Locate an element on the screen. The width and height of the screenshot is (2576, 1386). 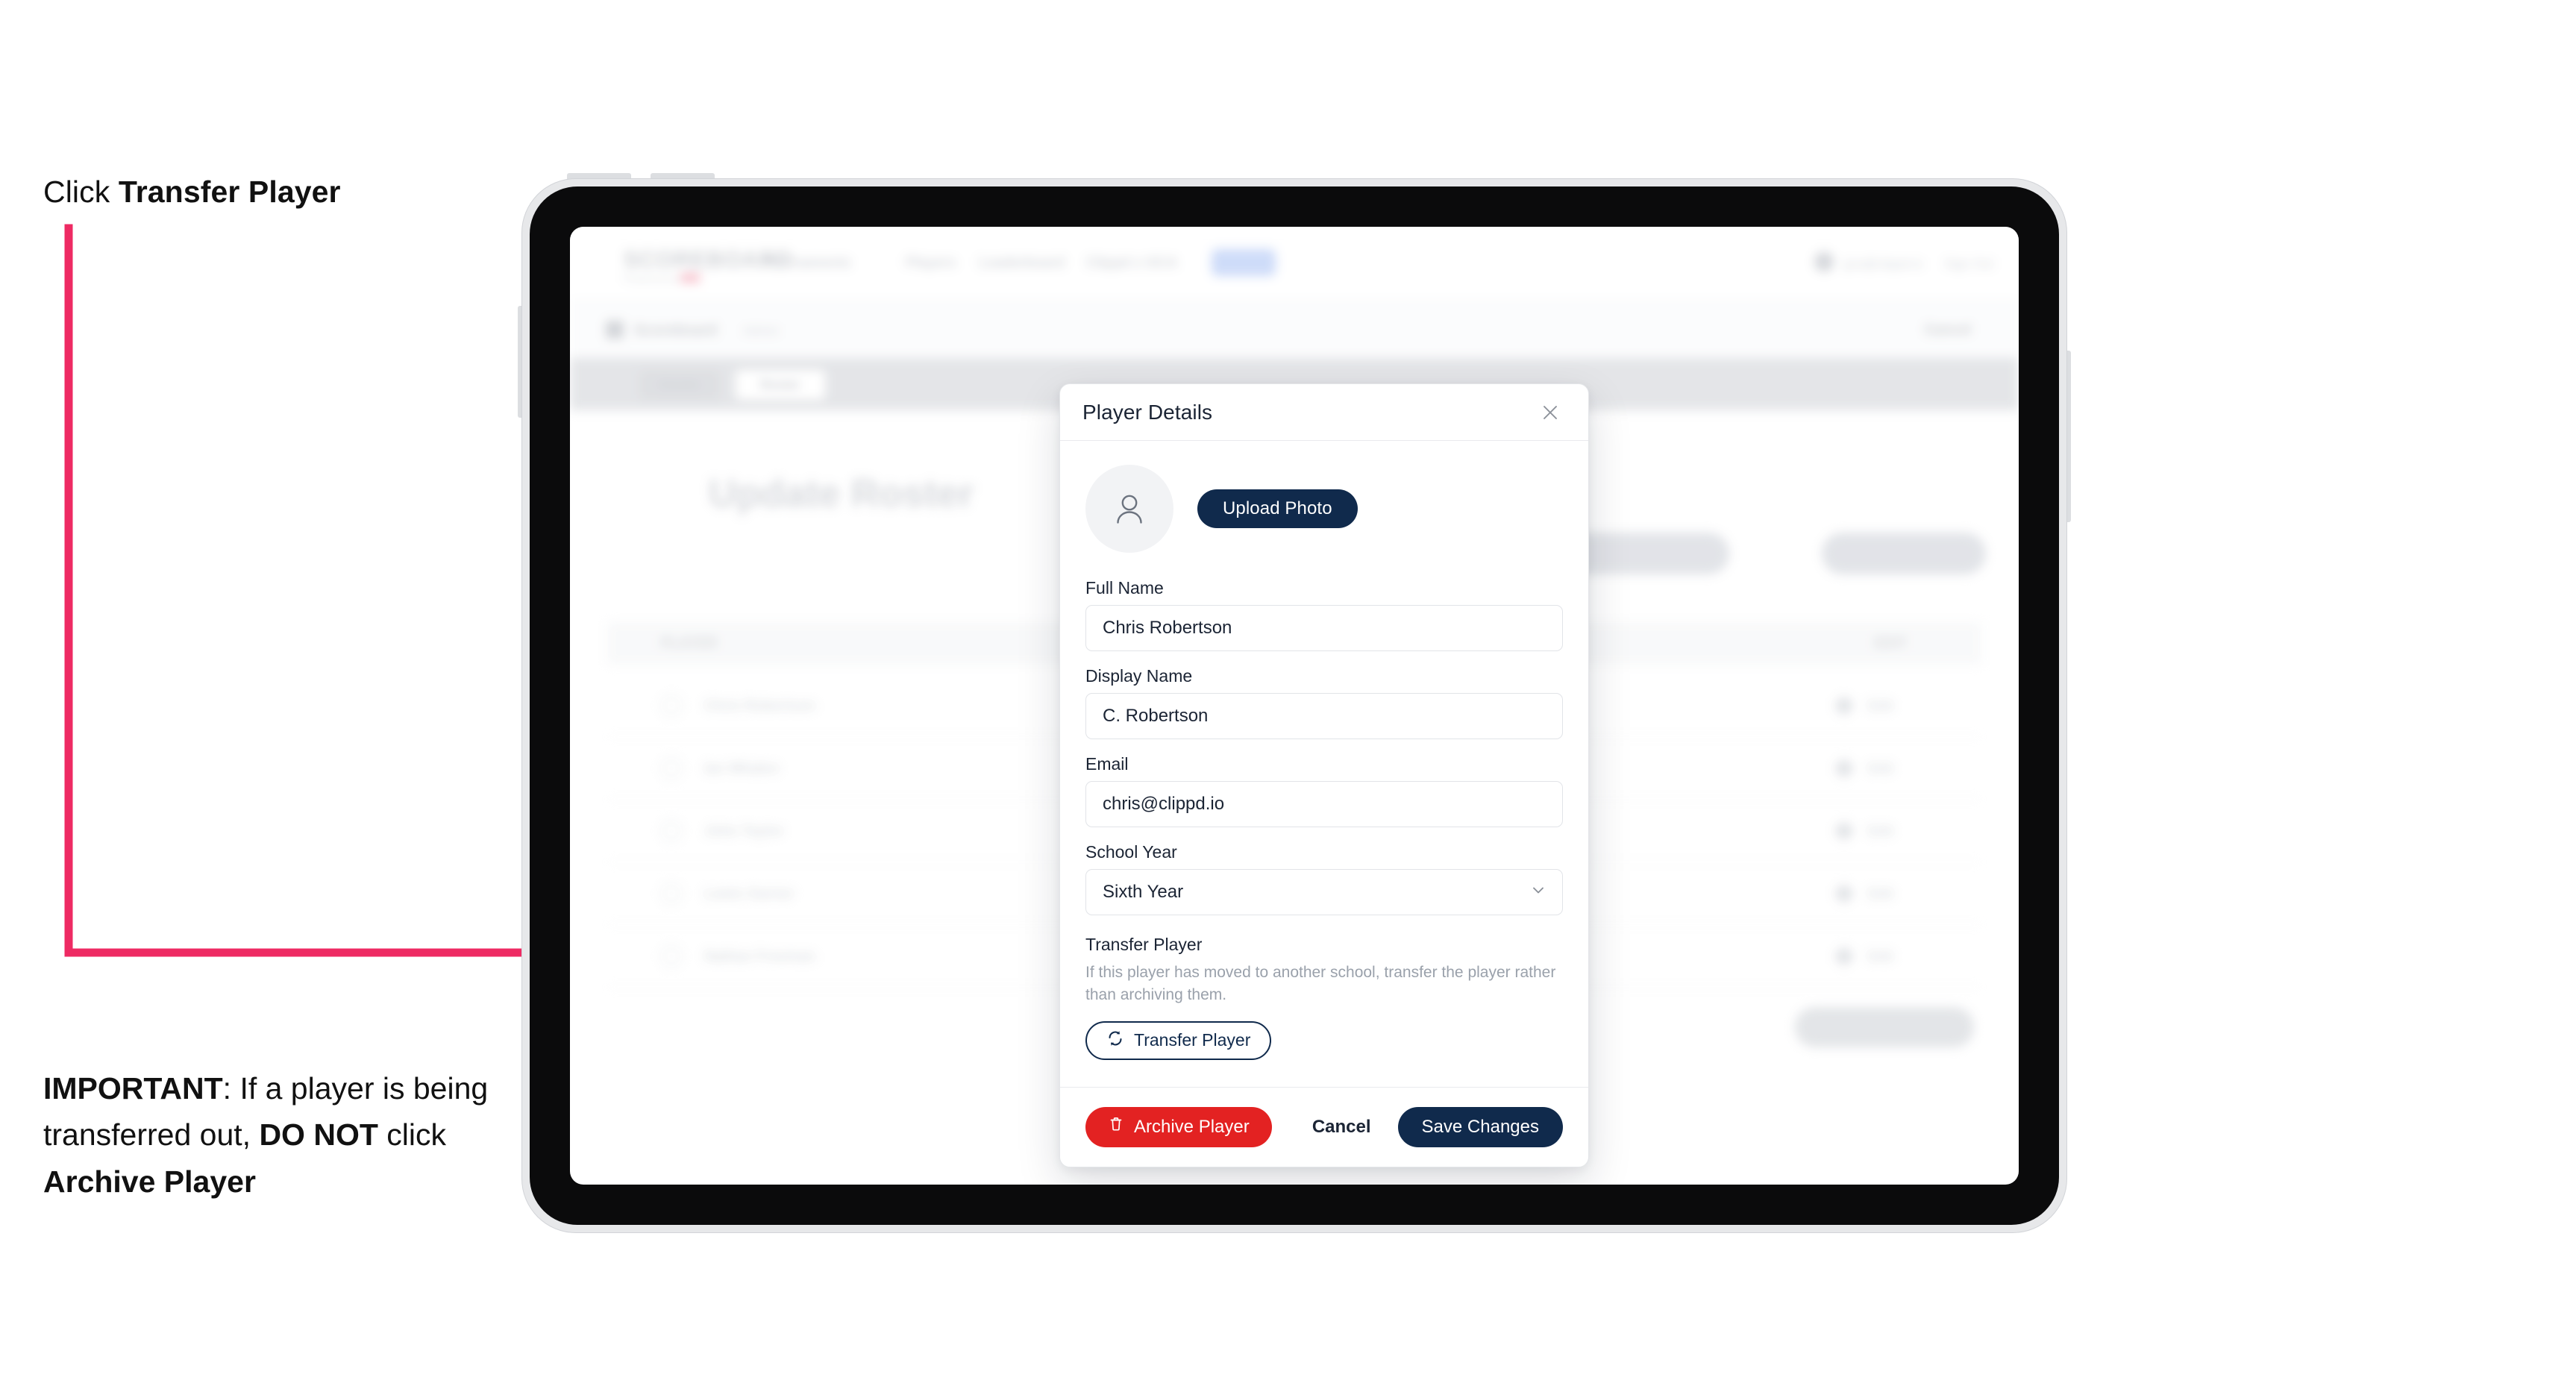
annotation-important-text2: click is located at coordinates (412, 1135).